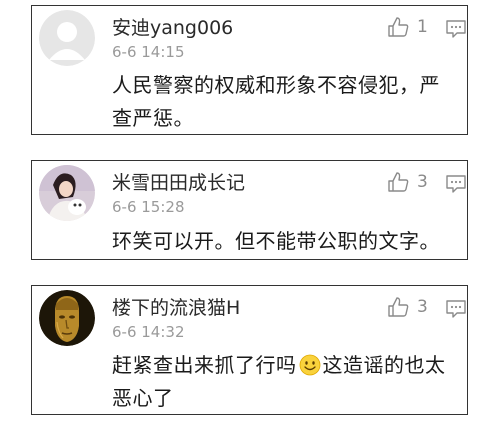 Image resolution: width=504 pixels, height=421 pixels. What do you see at coordinates (148, 207) in the screenshot?
I see `comment-timestamp: 6-6 15:28` at bounding box center [148, 207].